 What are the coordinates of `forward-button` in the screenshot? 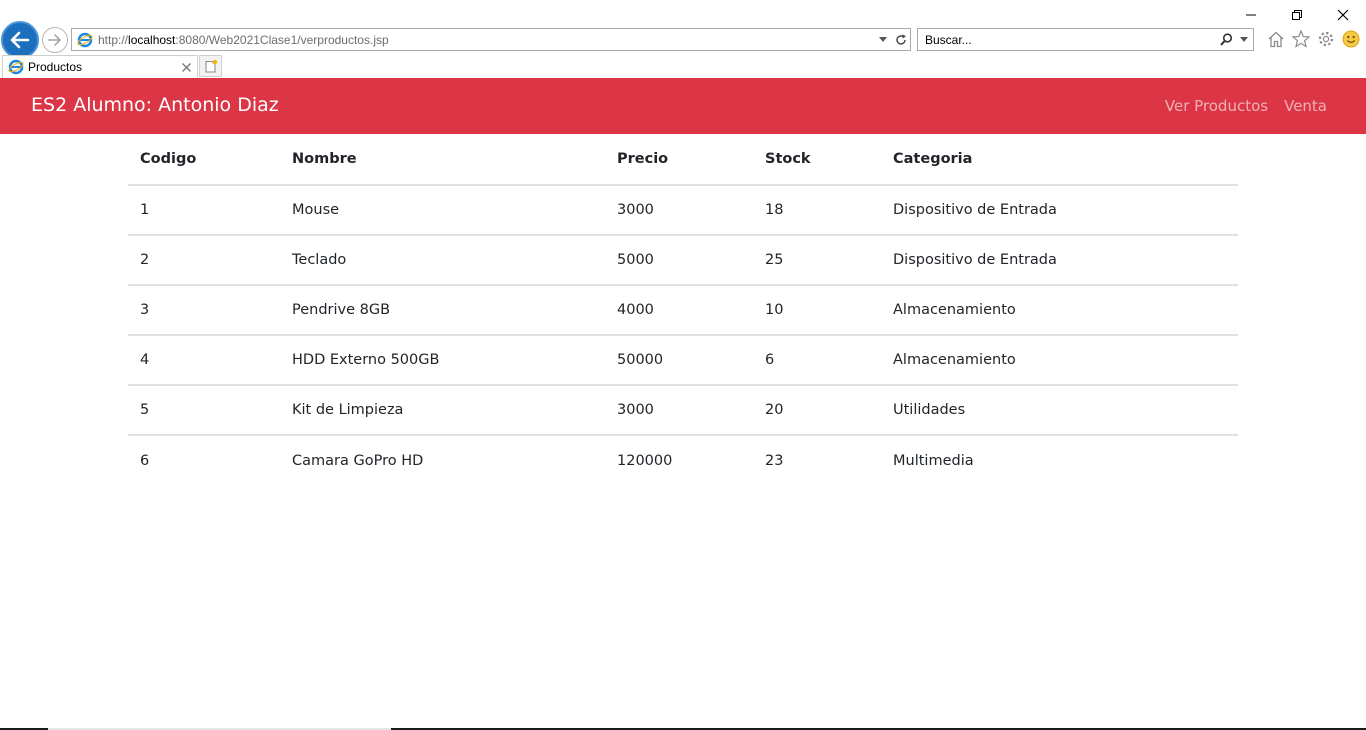 It's located at (55, 40).